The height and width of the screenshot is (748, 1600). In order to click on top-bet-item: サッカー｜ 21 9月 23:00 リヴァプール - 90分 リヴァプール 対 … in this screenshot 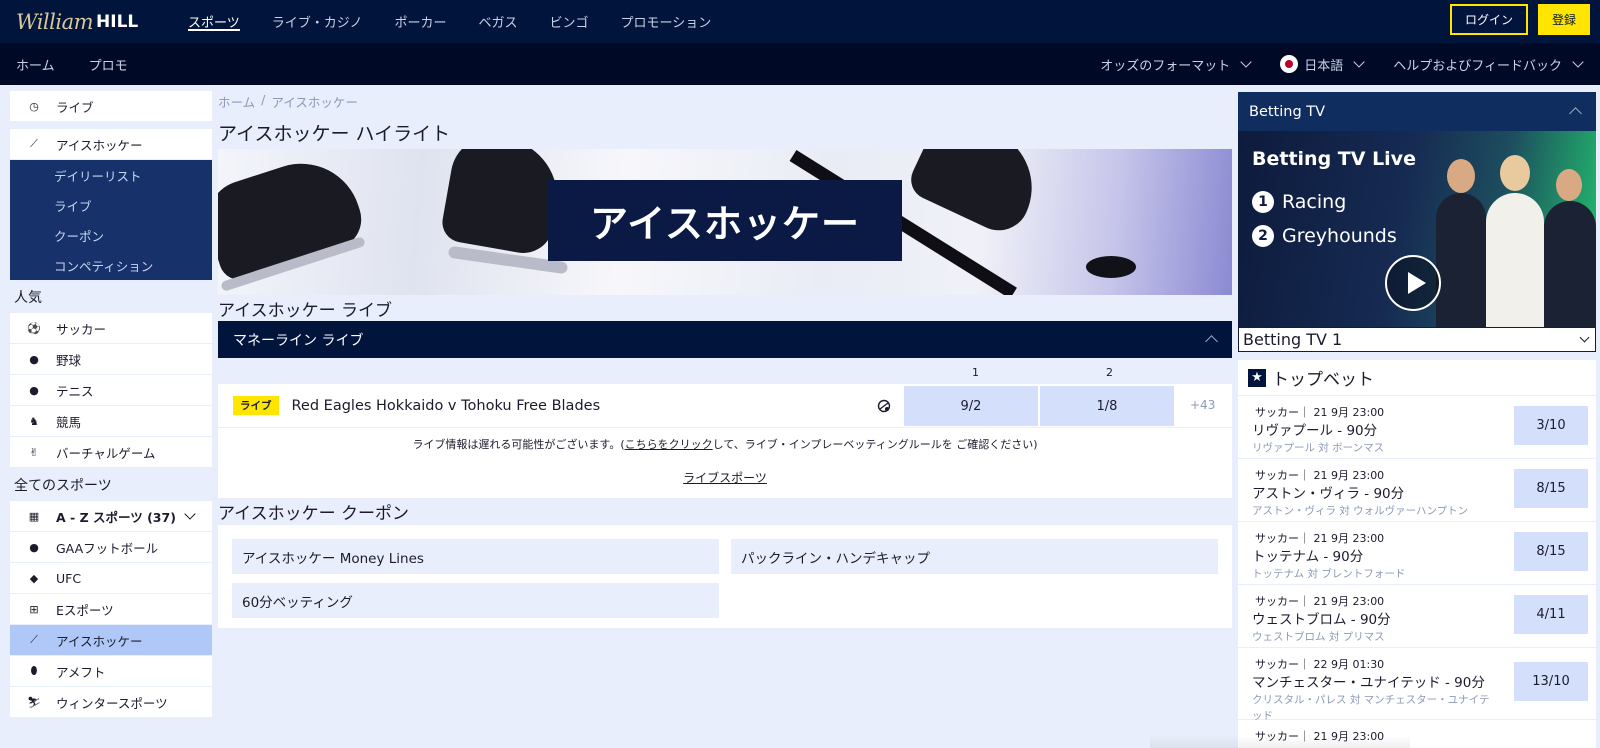, I will do `click(1417, 427)`.